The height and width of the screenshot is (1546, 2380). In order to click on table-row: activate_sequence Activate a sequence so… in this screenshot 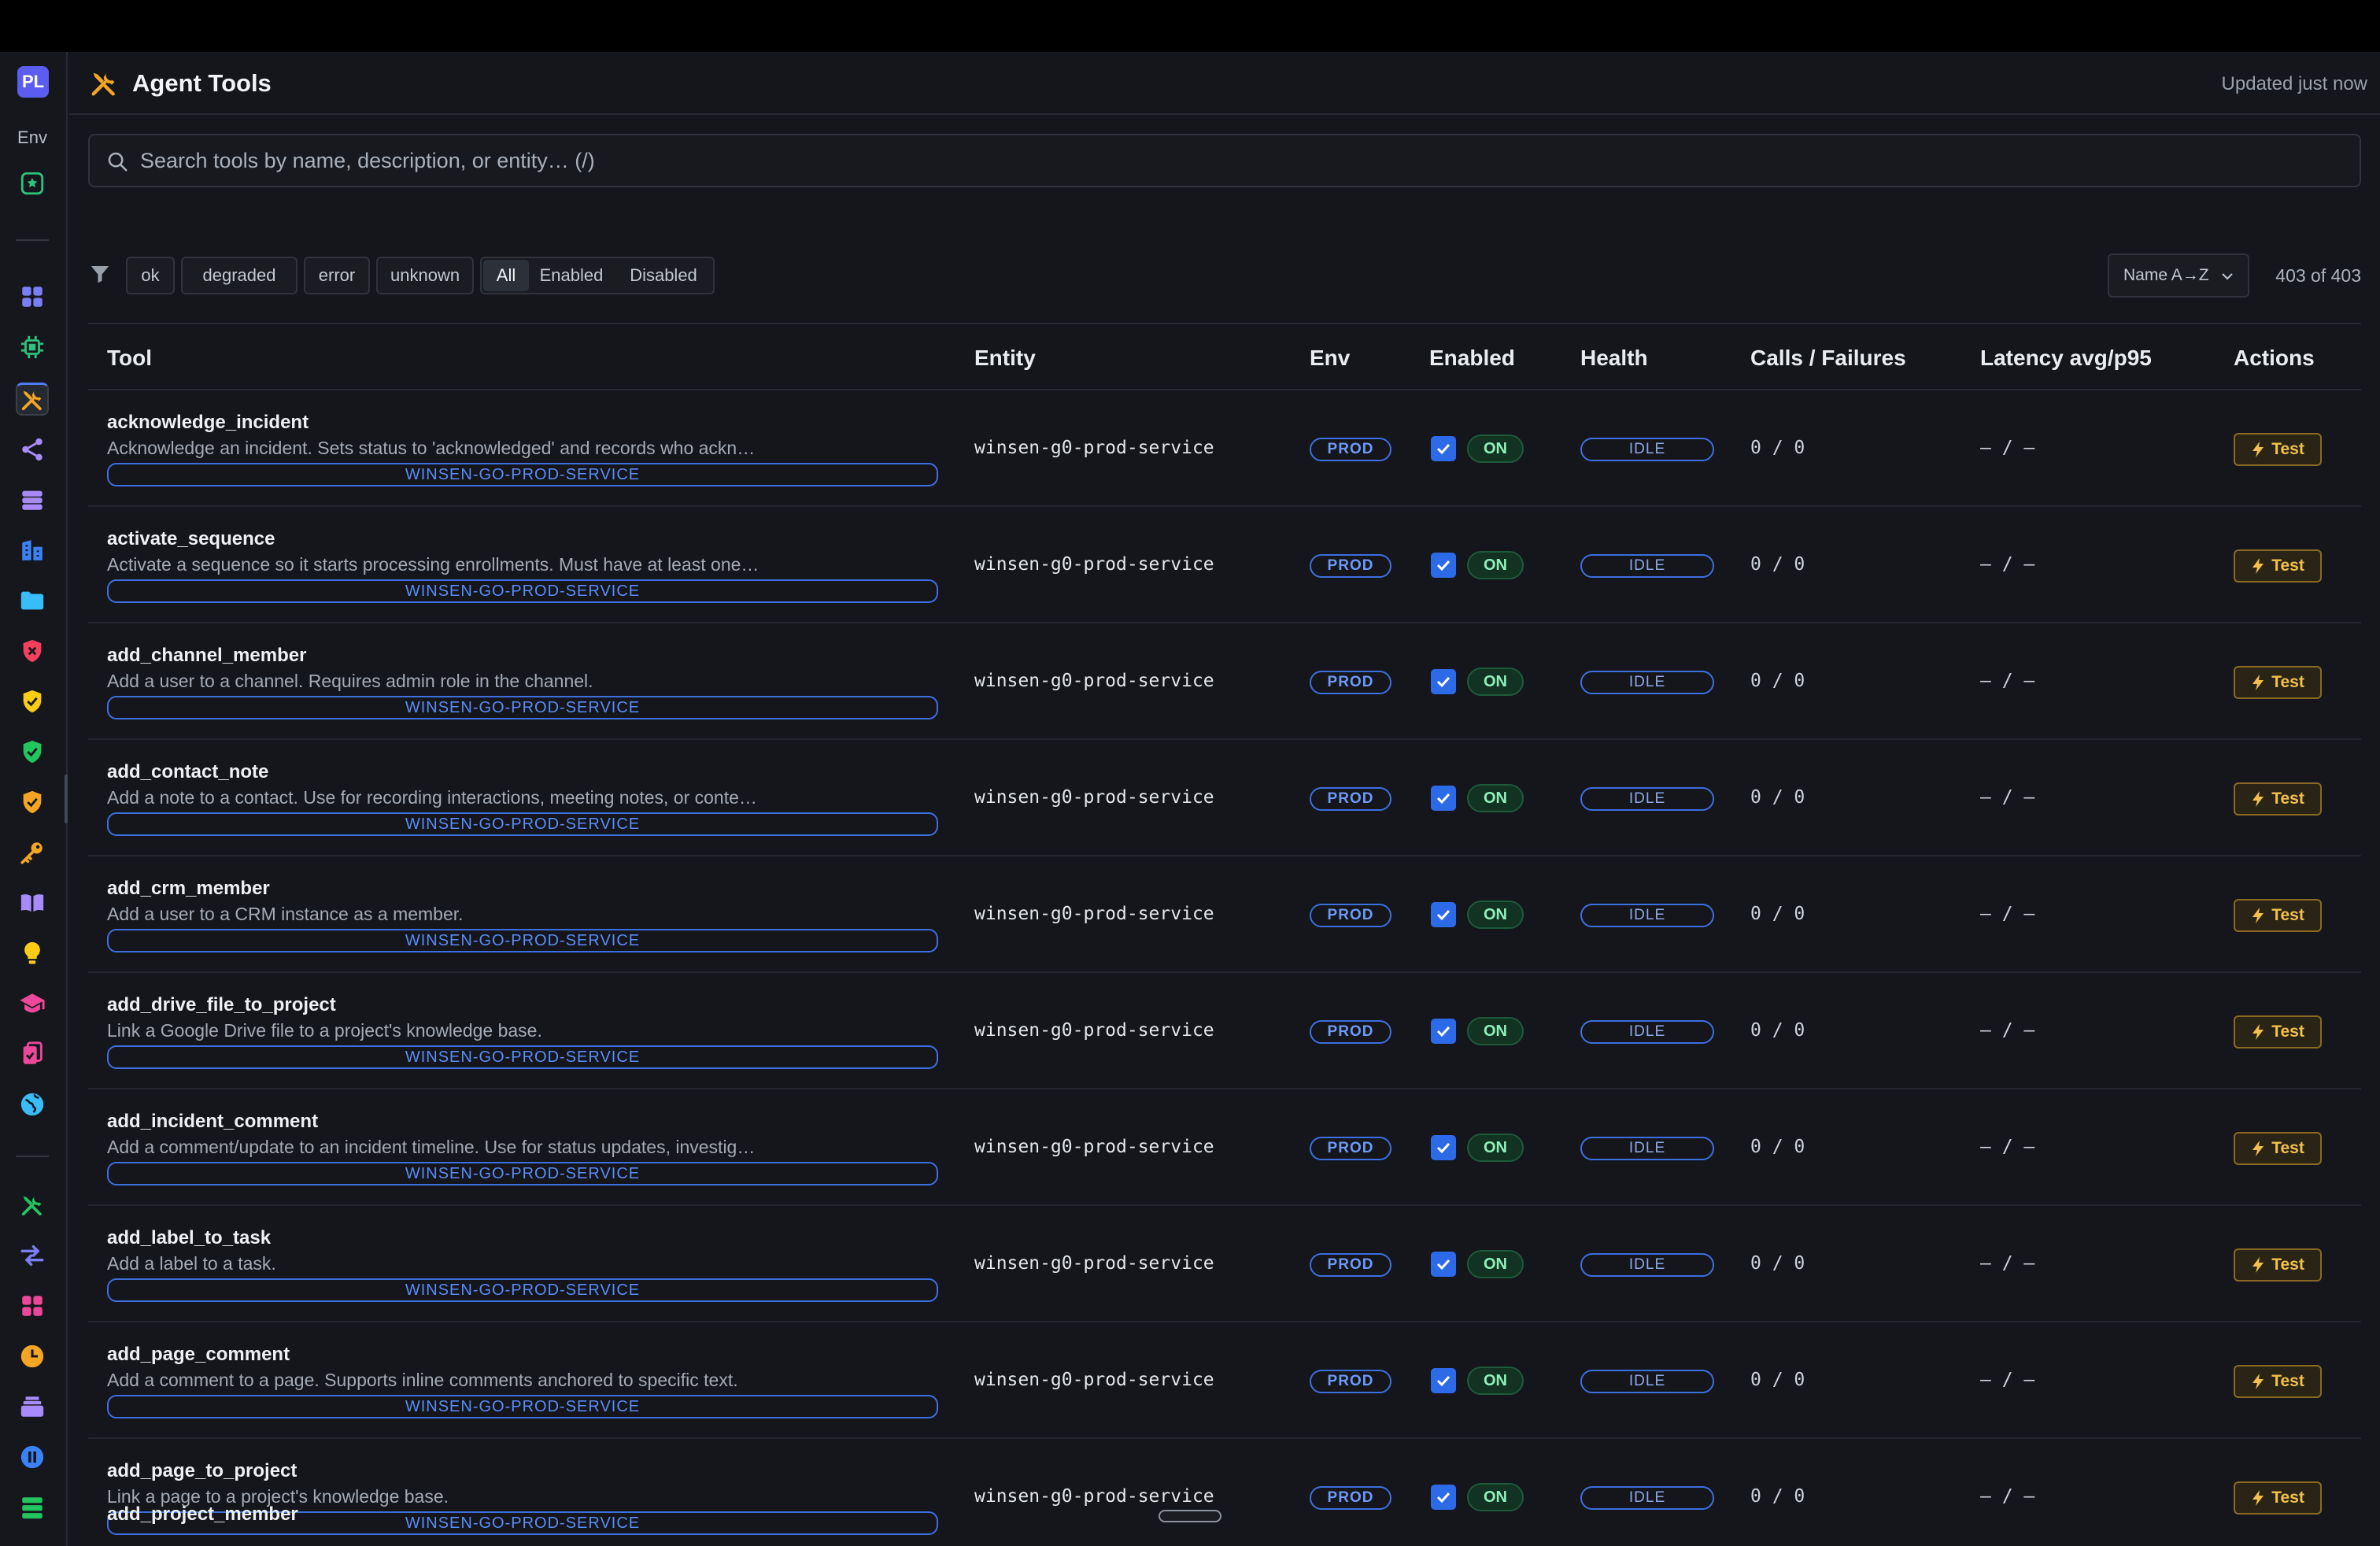, I will do `click(1224, 565)`.